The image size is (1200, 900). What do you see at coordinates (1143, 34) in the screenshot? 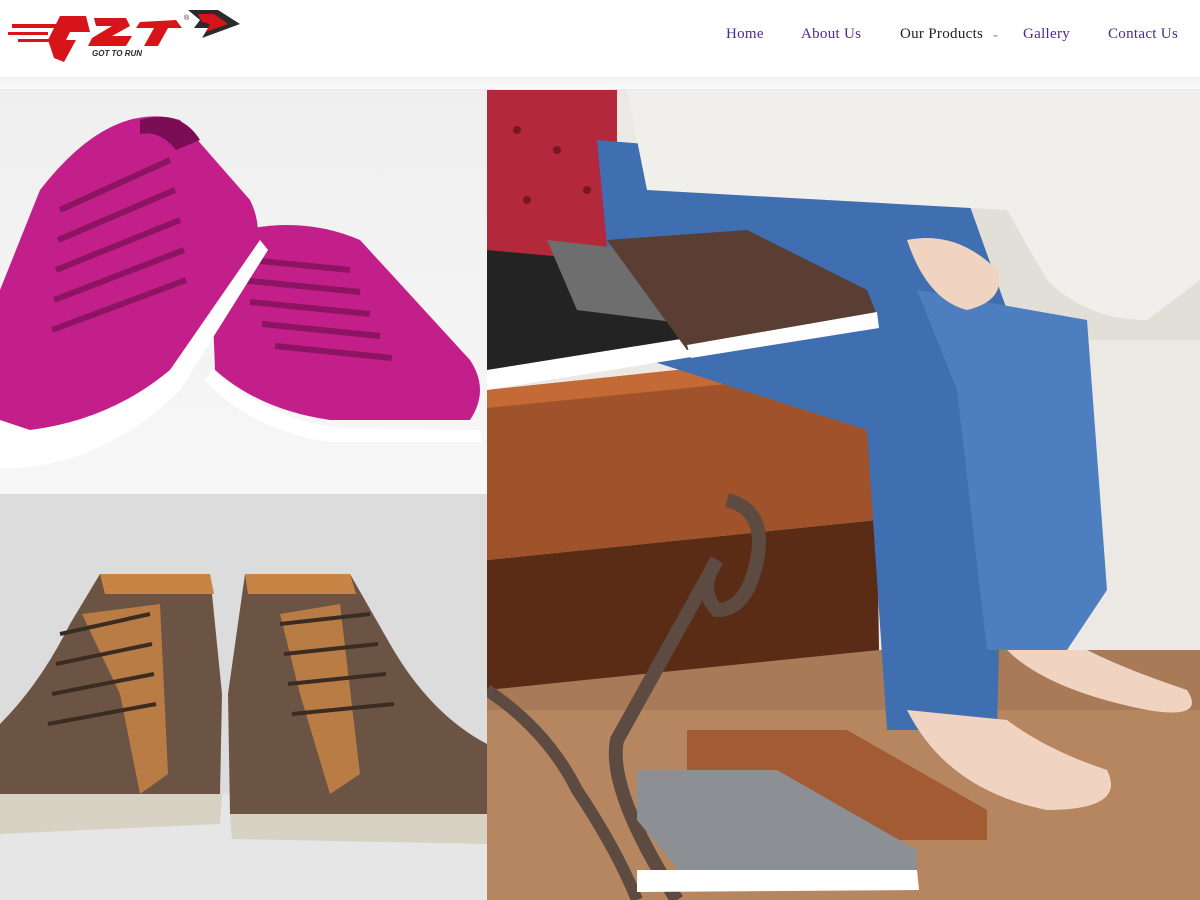
I see `nav-contact-us: Contact Us` at bounding box center [1143, 34].